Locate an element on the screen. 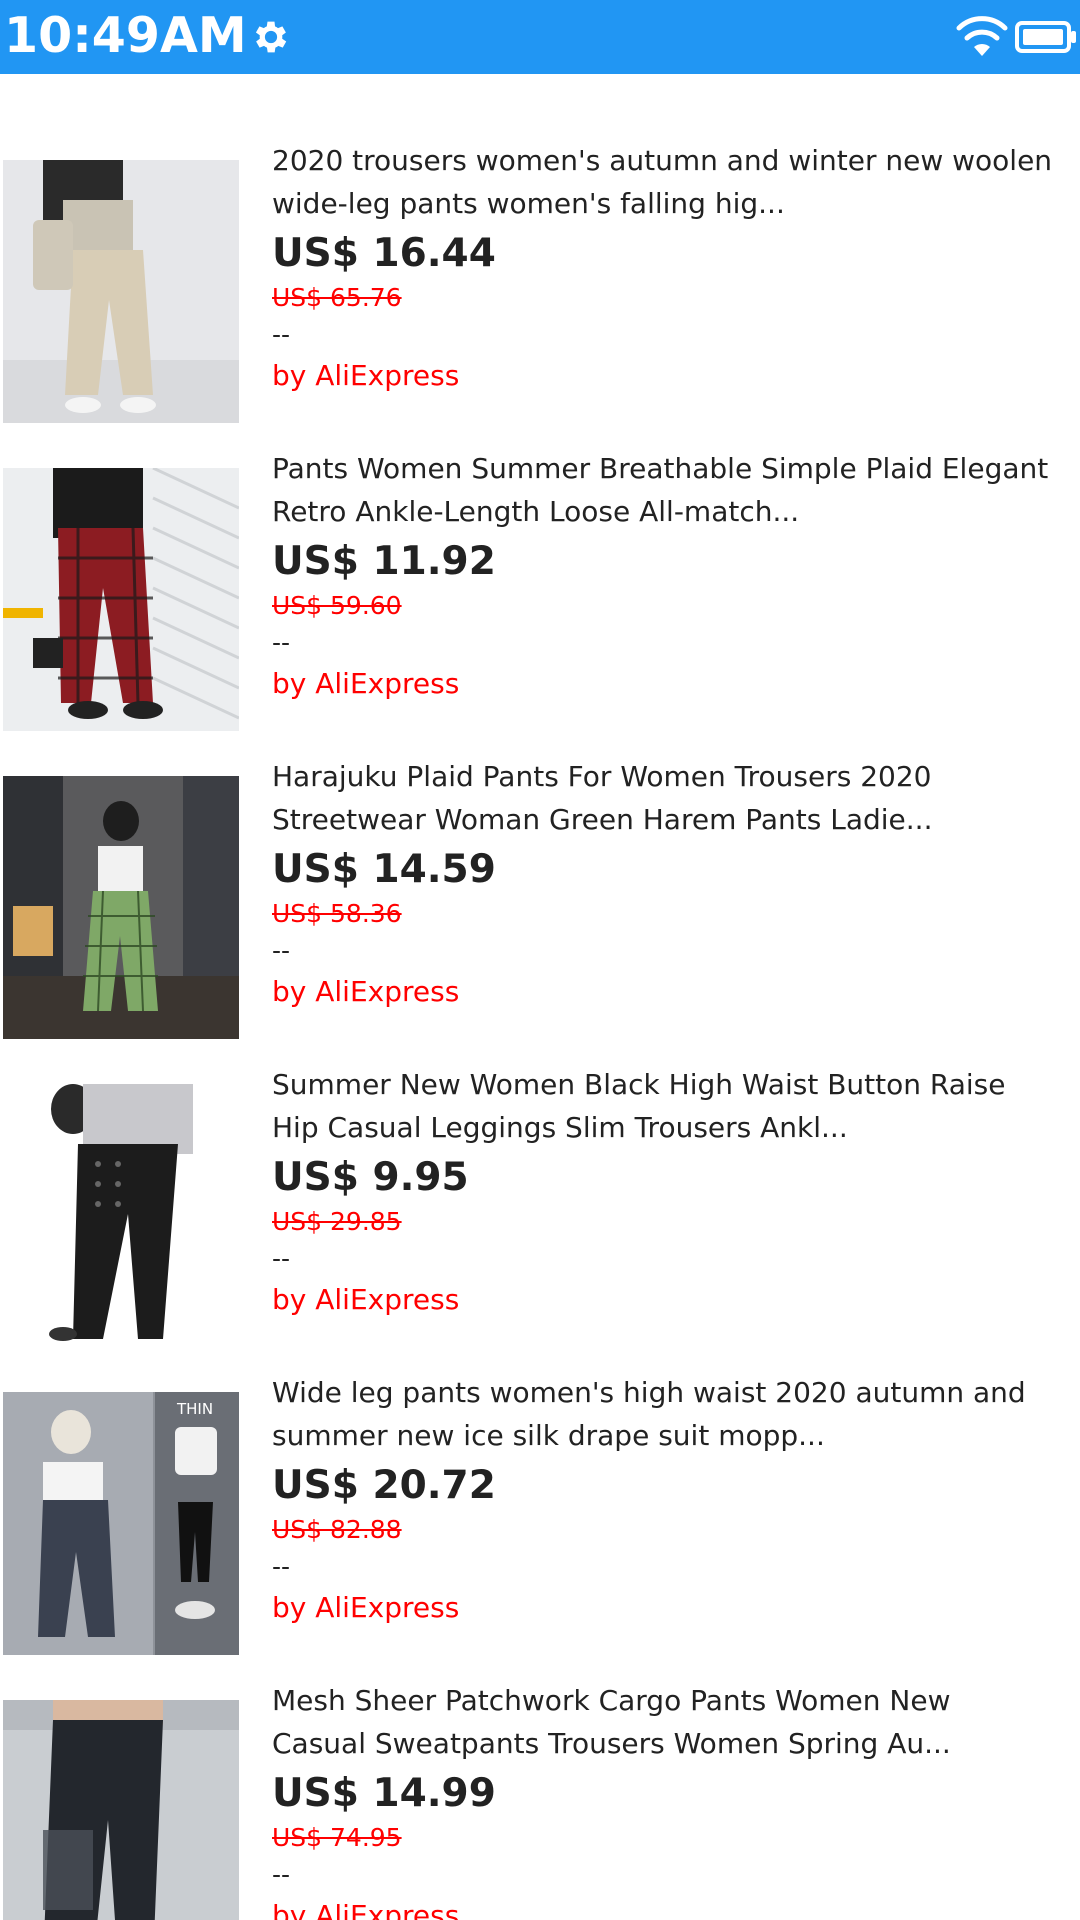  price: US$ 9.95 is located at coordinates (370, 1177).